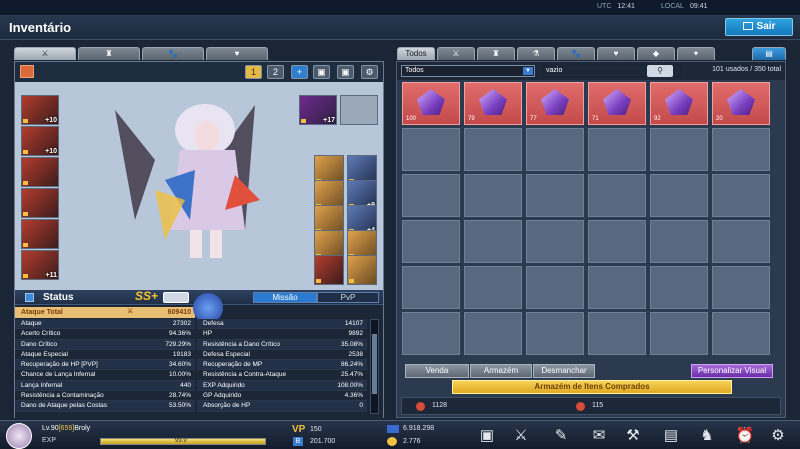  Describe the element at coordinates (487, 436) in the screenshot. I see `shop-icon: ▣` at that location.